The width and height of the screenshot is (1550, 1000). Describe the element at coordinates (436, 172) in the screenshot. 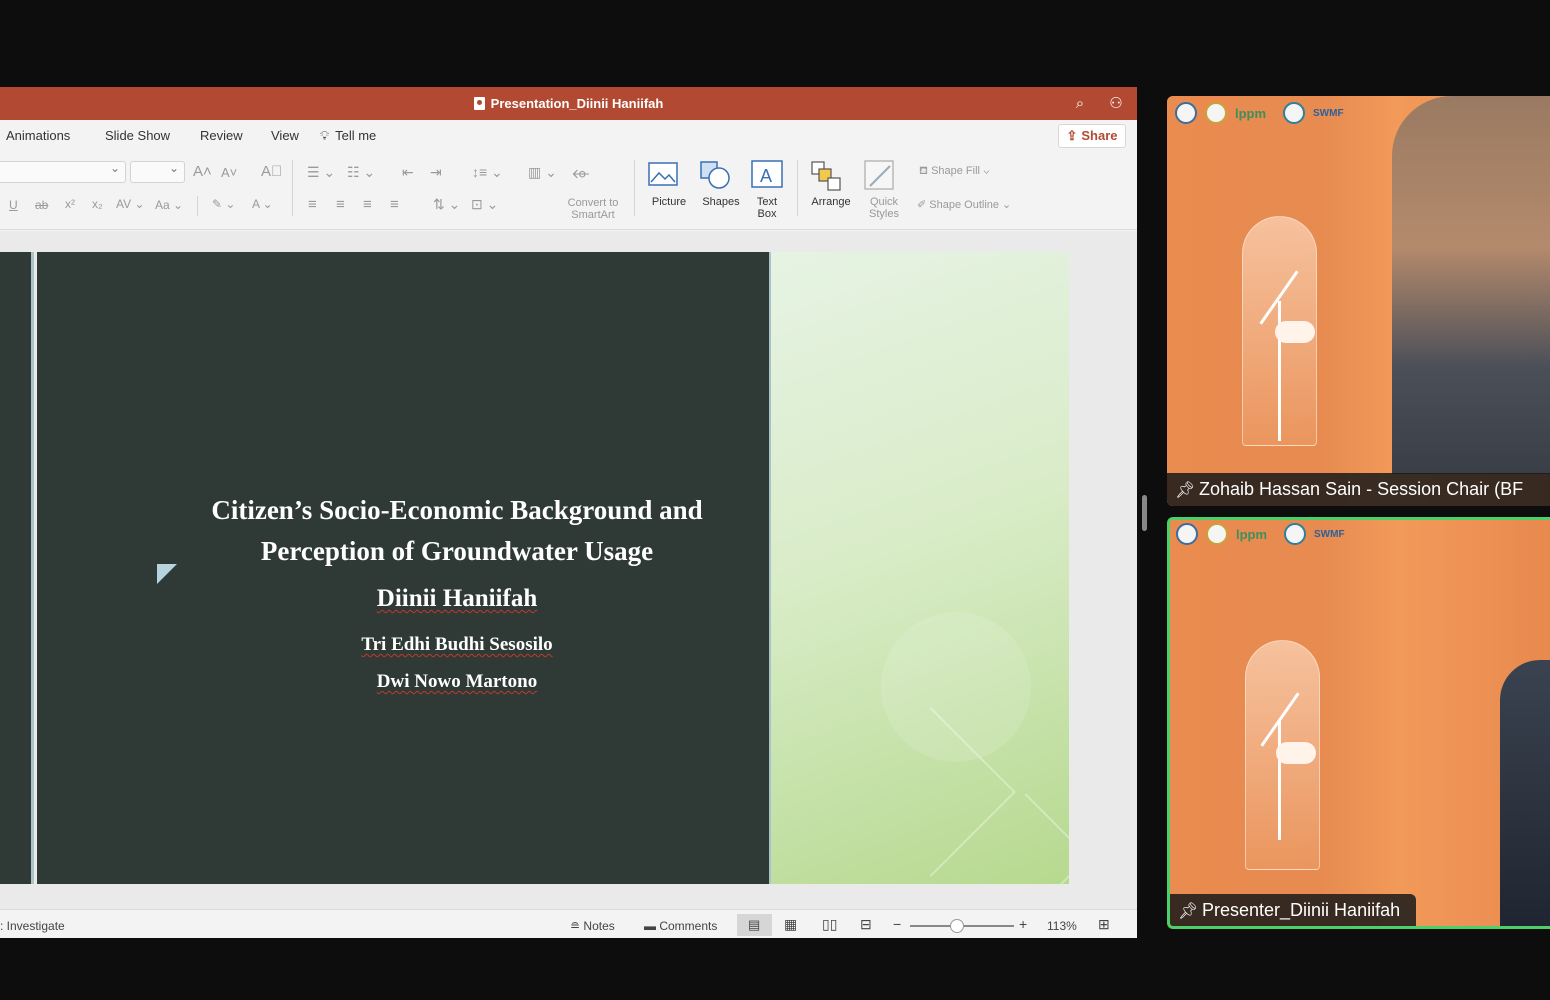

I see `increase-indent-icon: ⇥` at that location.